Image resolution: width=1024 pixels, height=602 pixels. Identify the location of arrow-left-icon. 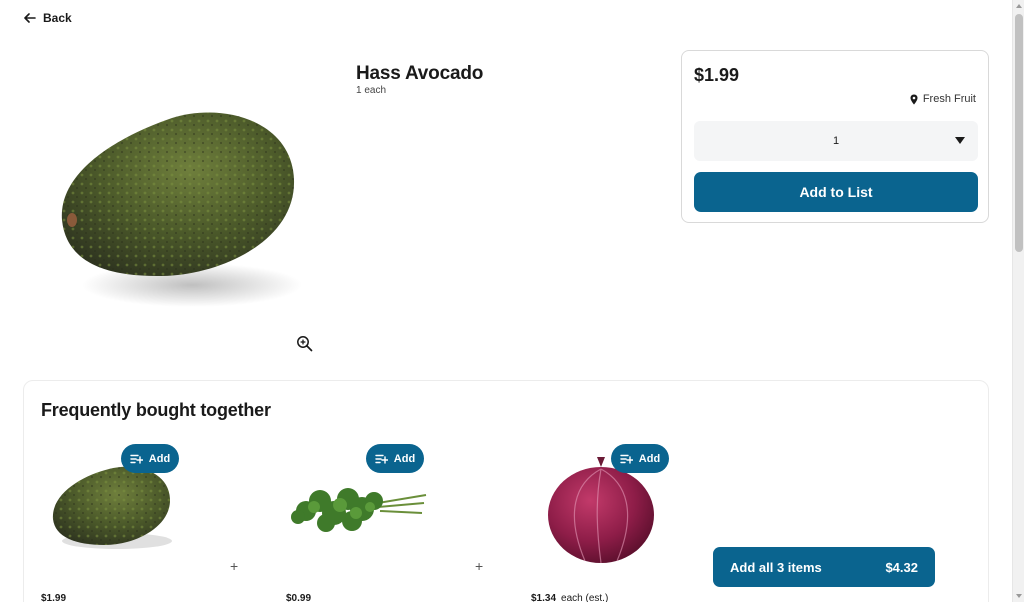
(30, 18).